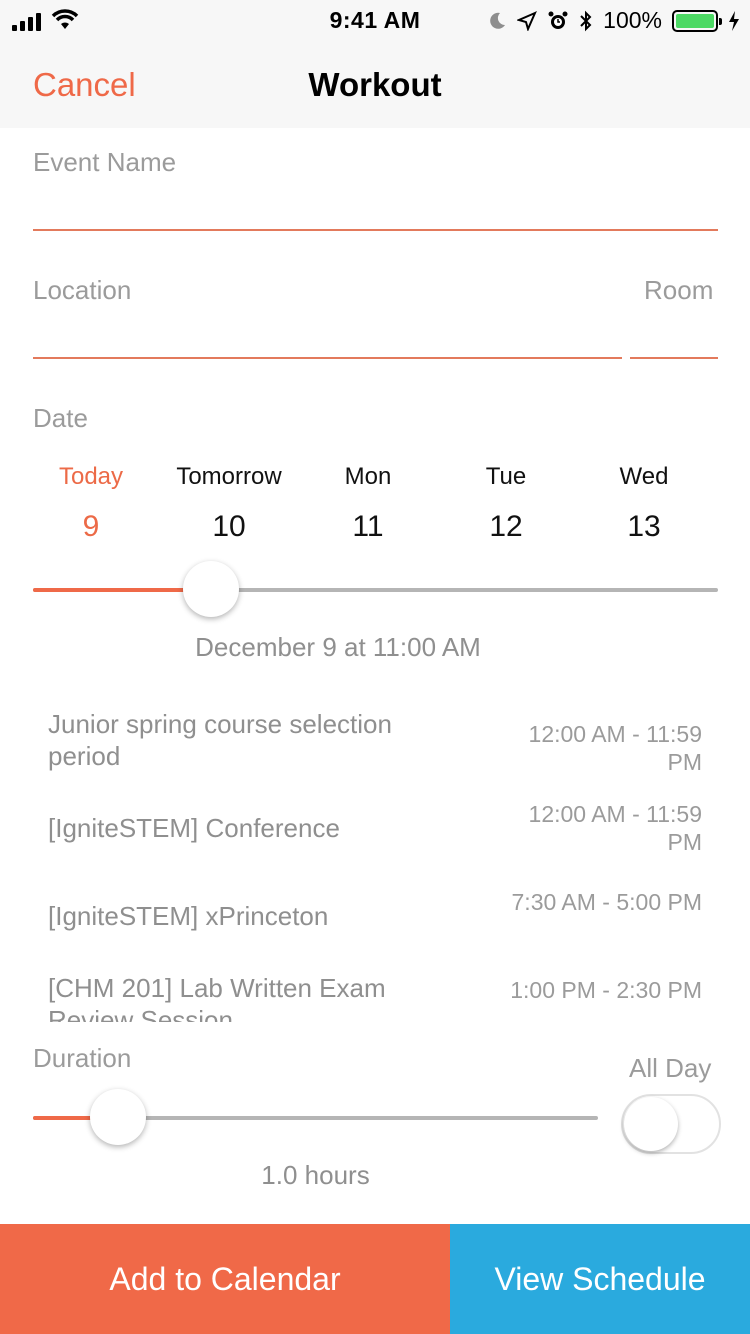  Describe the element at coordinates (368, 476) in the screenshot. I see `day-name: Mon` at that location.